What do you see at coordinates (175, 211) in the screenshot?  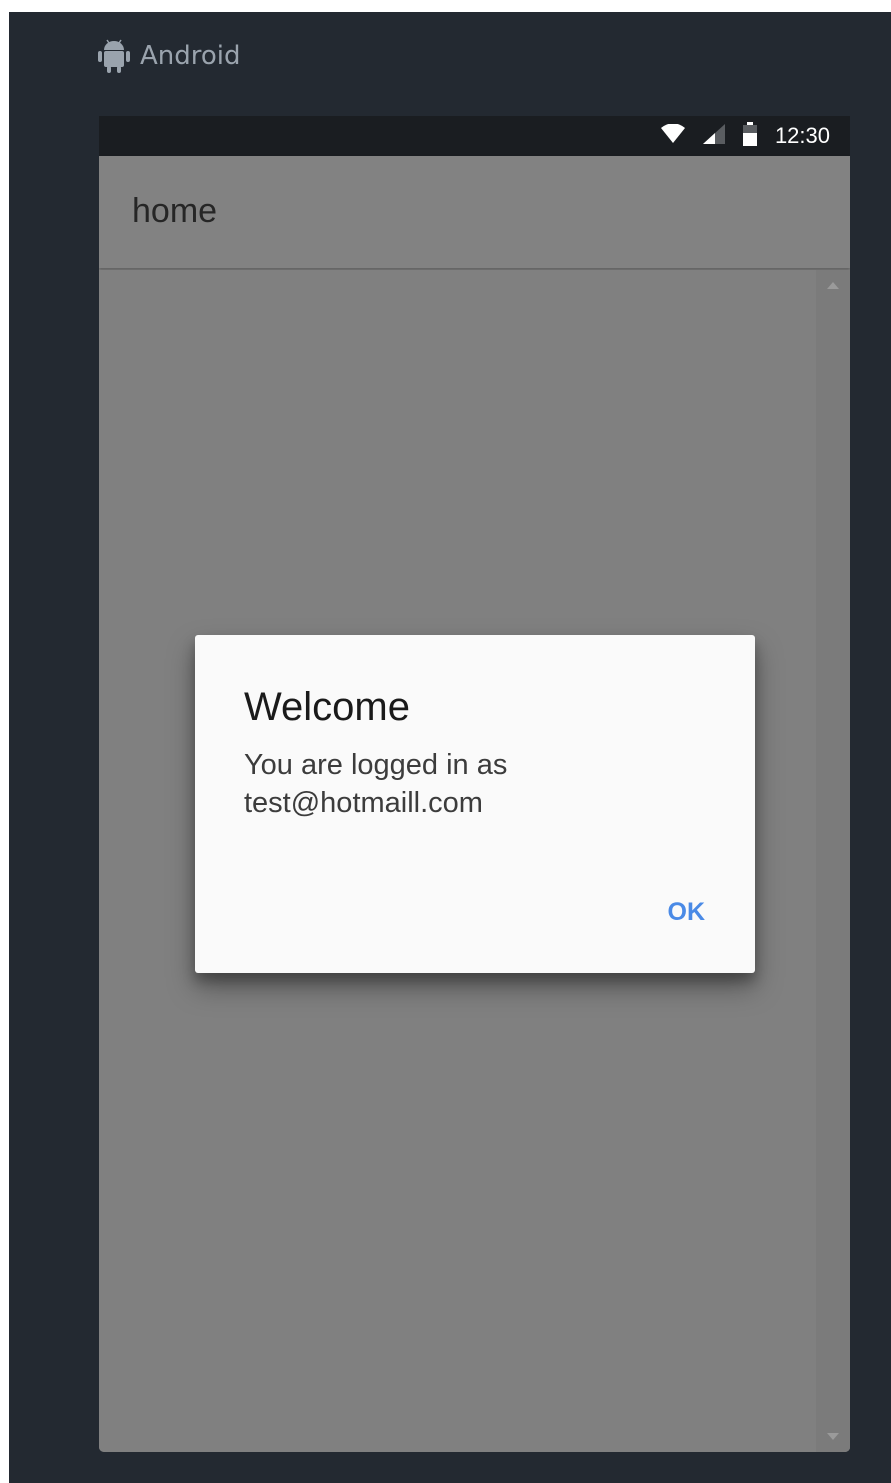 I see `page-title: home` at bounding box center [175, 211].